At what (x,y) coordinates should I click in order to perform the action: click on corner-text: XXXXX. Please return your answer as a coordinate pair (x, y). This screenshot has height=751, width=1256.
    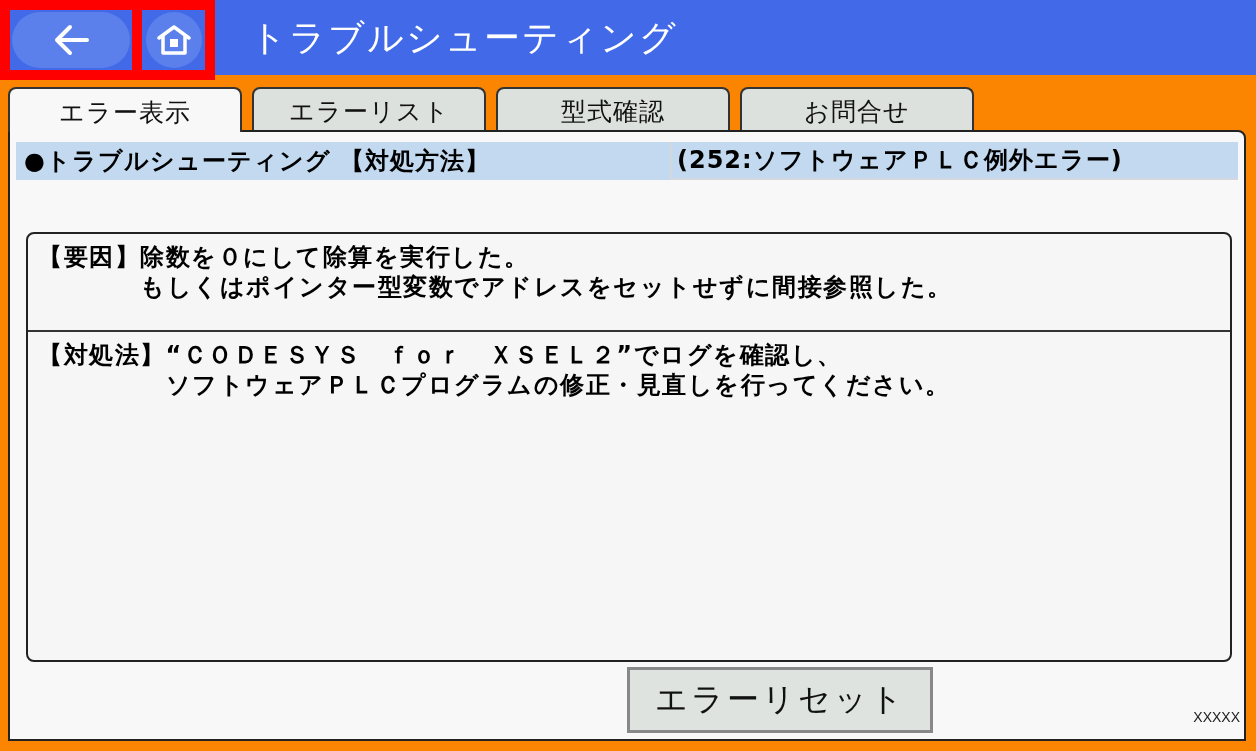
    Looking at the image, I should click on (1216, 717).